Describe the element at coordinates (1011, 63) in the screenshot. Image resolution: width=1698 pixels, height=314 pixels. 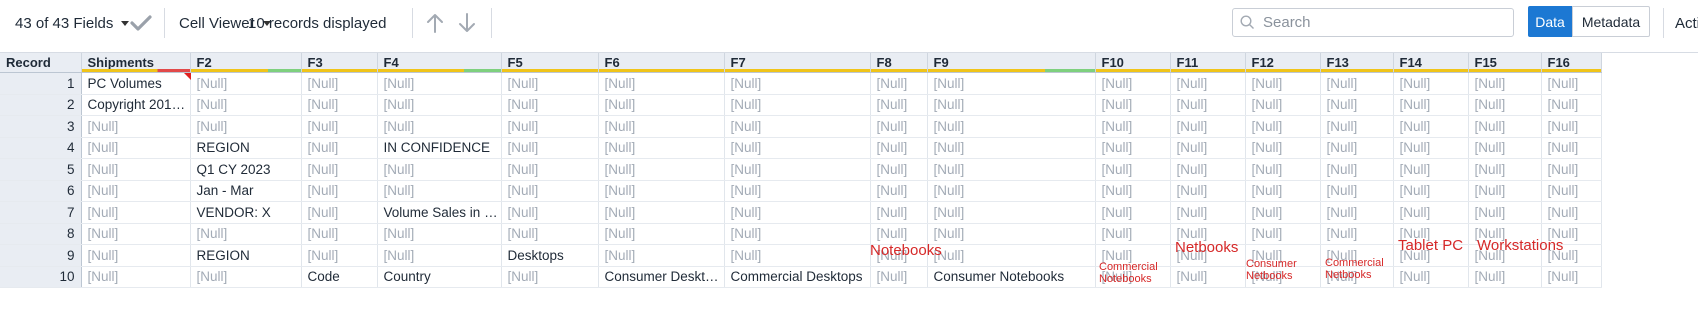
I see `column-header-f9: F9` at that location.